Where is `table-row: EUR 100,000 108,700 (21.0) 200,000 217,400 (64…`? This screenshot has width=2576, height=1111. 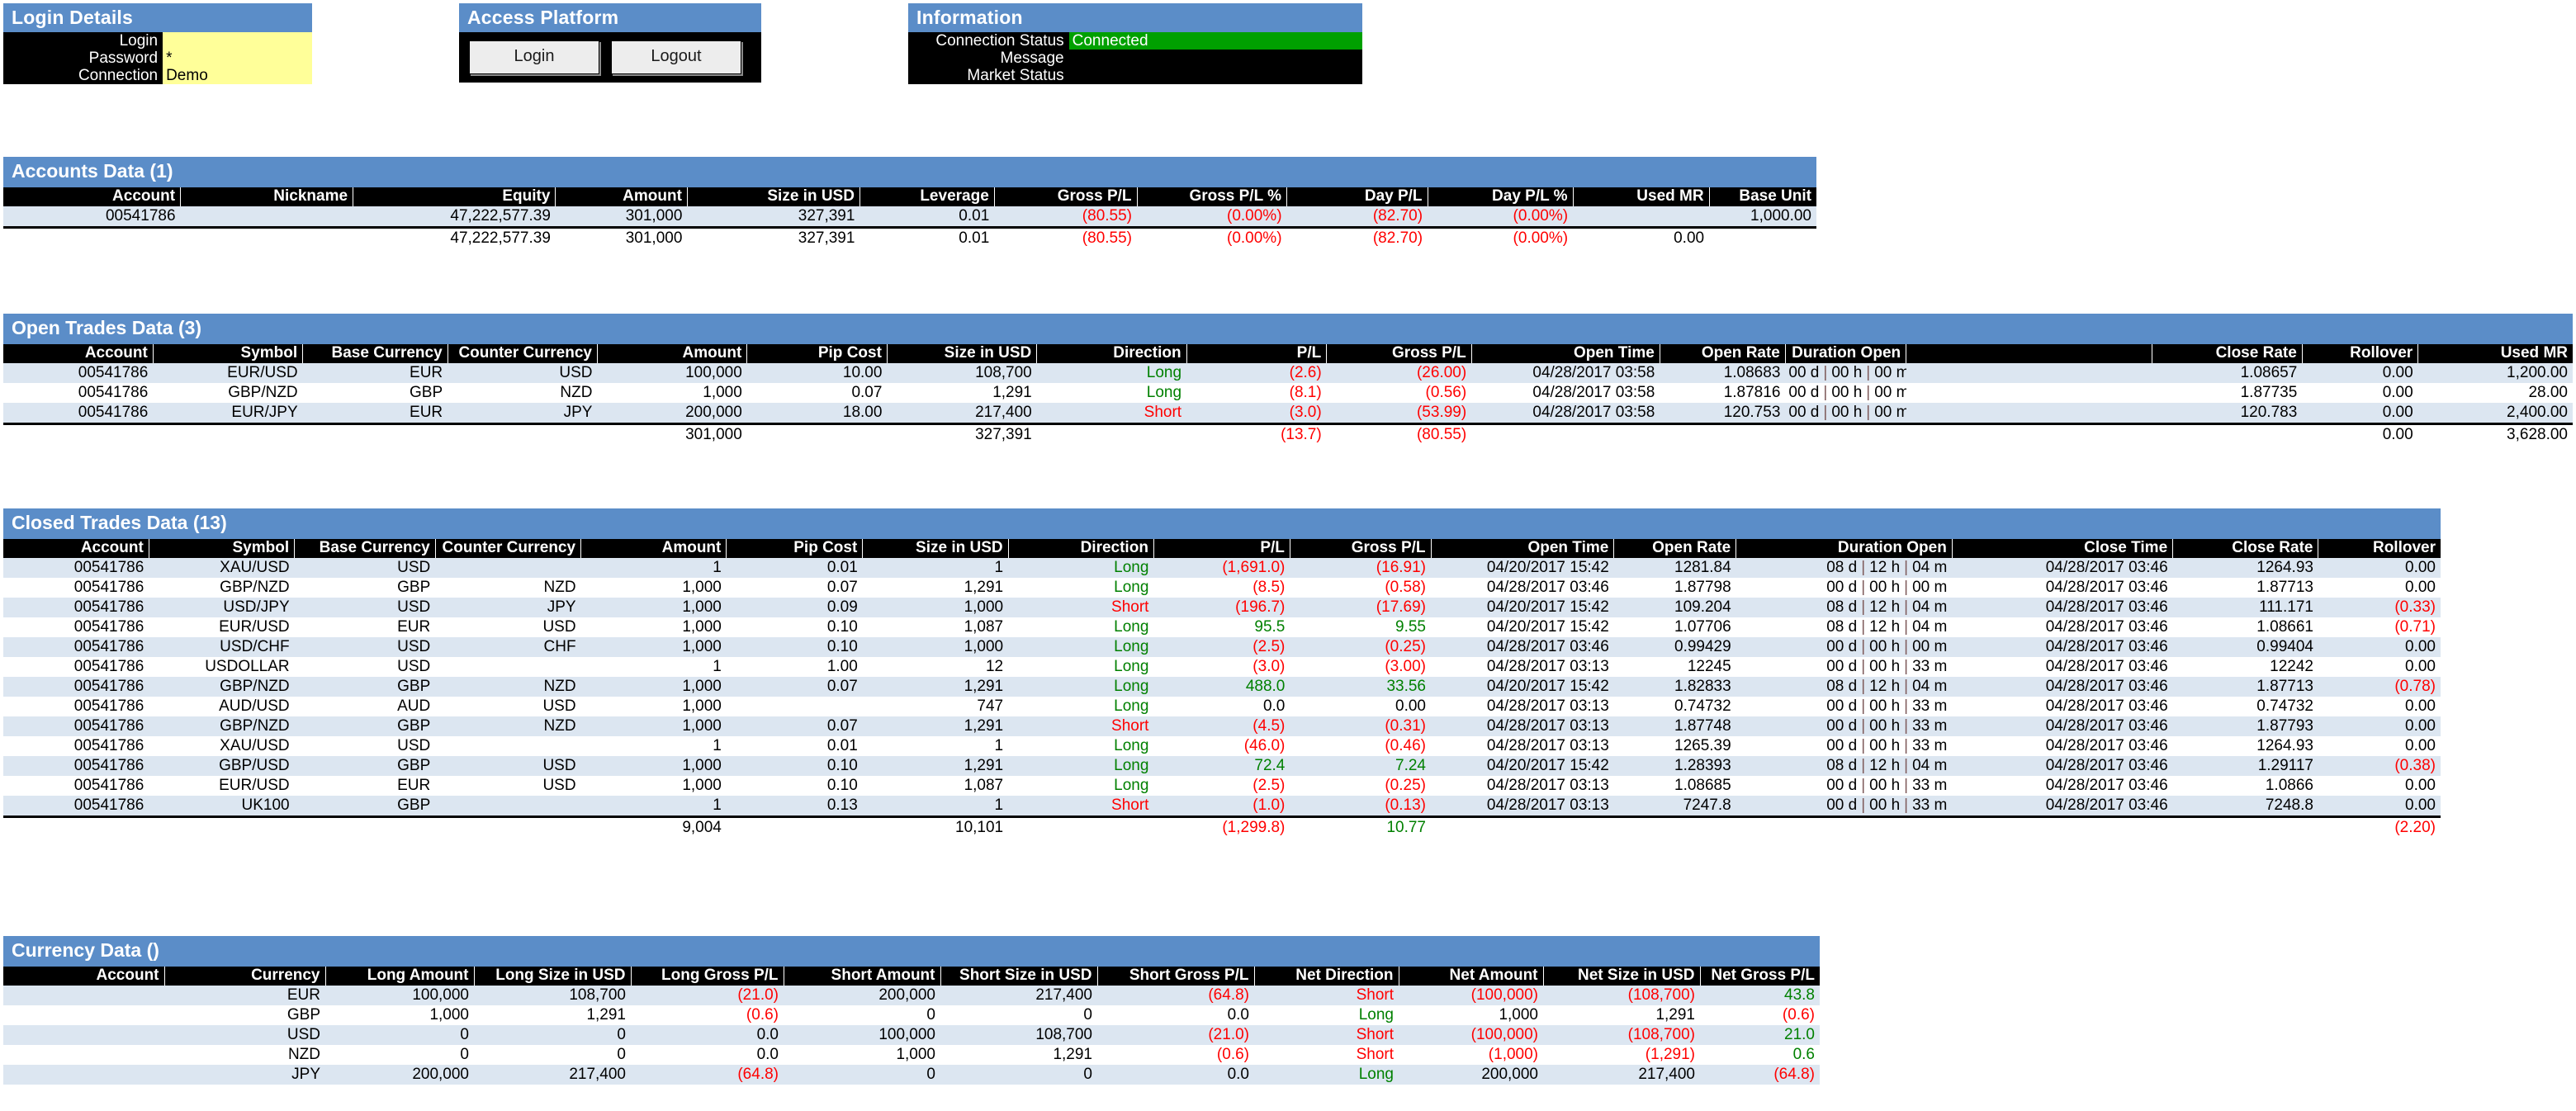
table-row: EUR 100,000 108,700 (21.0) 200,000 217,400 (64… is located at coordinates (911, 995).